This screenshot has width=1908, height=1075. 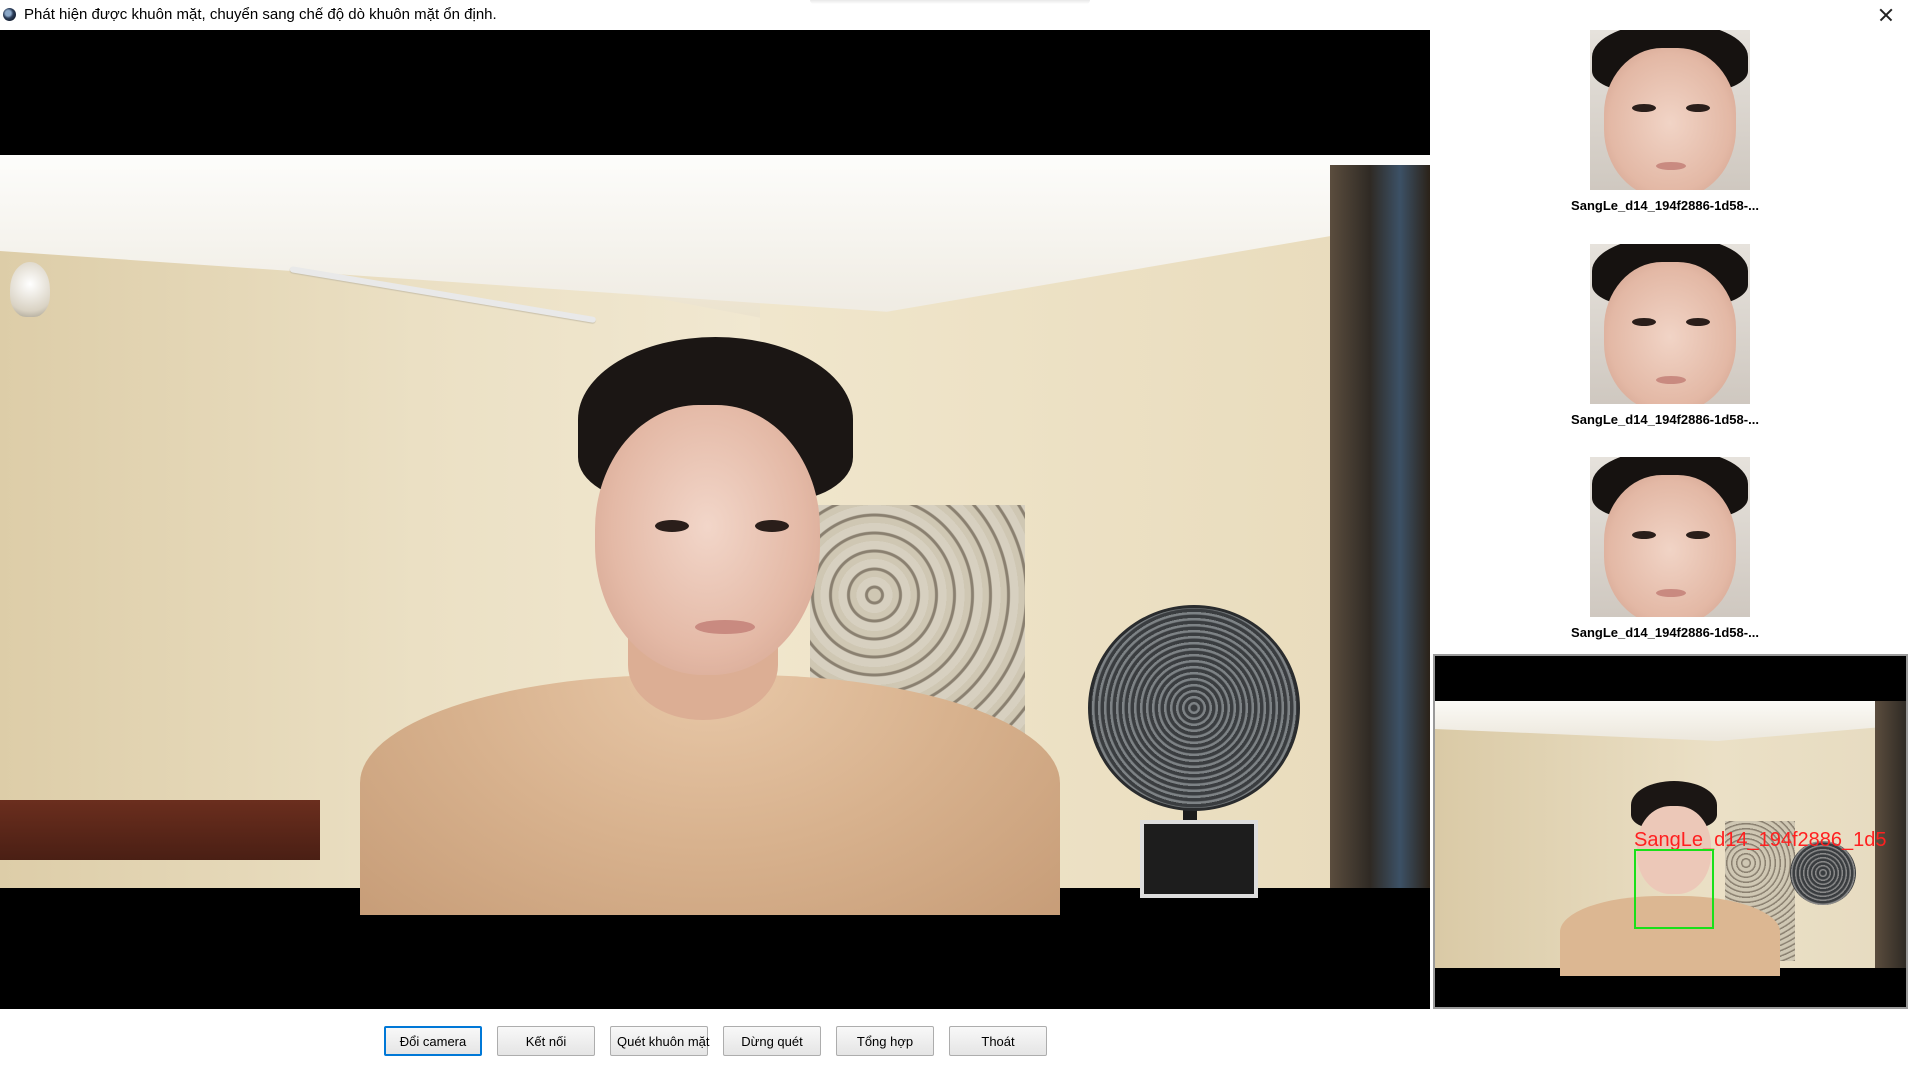 What do you see at coordinates (160, 830) in the screenshot?
I see `bed-frame` at bounding box center [160, 830].